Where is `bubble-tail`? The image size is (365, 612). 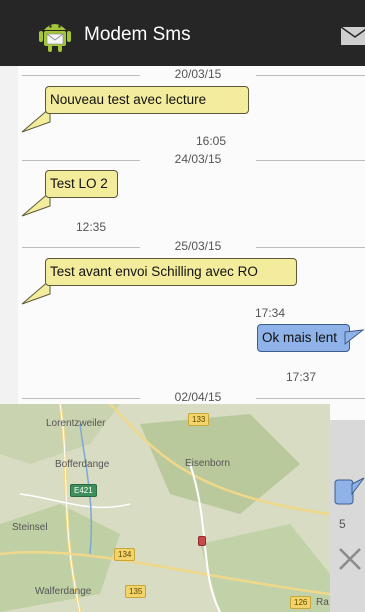 bubble-tail is located at coordinates (354, 337).